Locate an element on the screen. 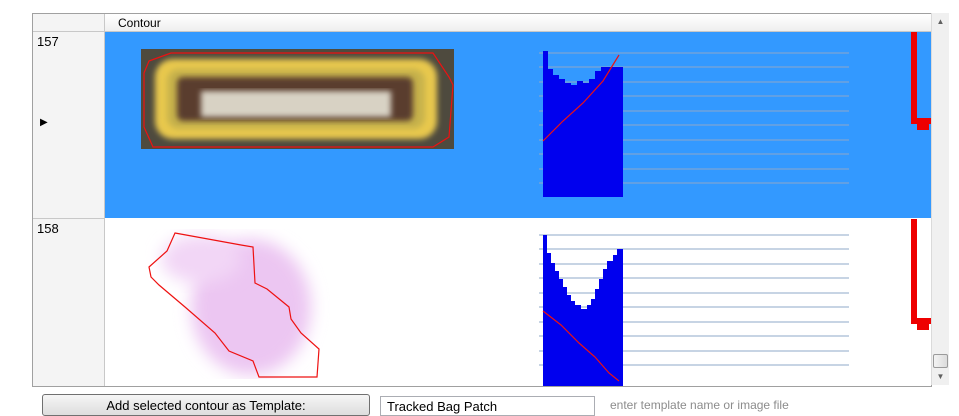 This screenshot has width=959, height=416. scroll-thumb is located at coordinates (940, 361).